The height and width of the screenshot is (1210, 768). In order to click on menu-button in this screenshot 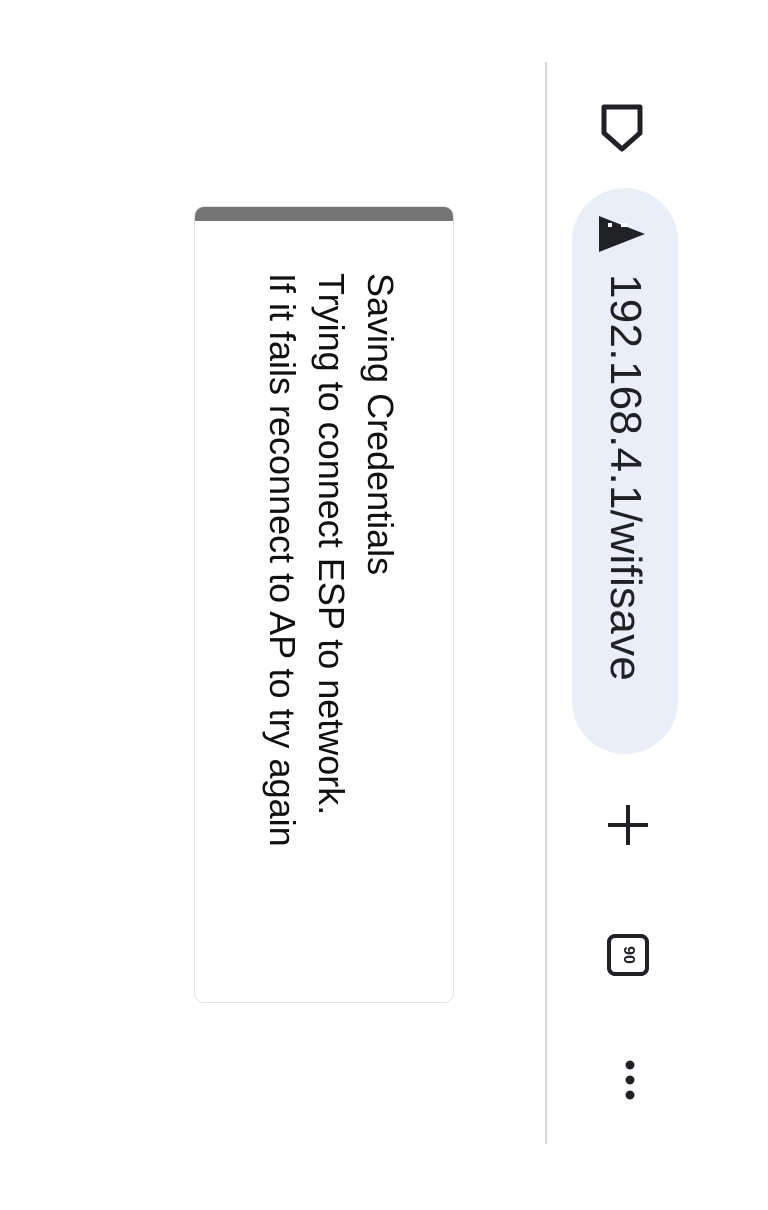, I will do `click(630, 1080)`.